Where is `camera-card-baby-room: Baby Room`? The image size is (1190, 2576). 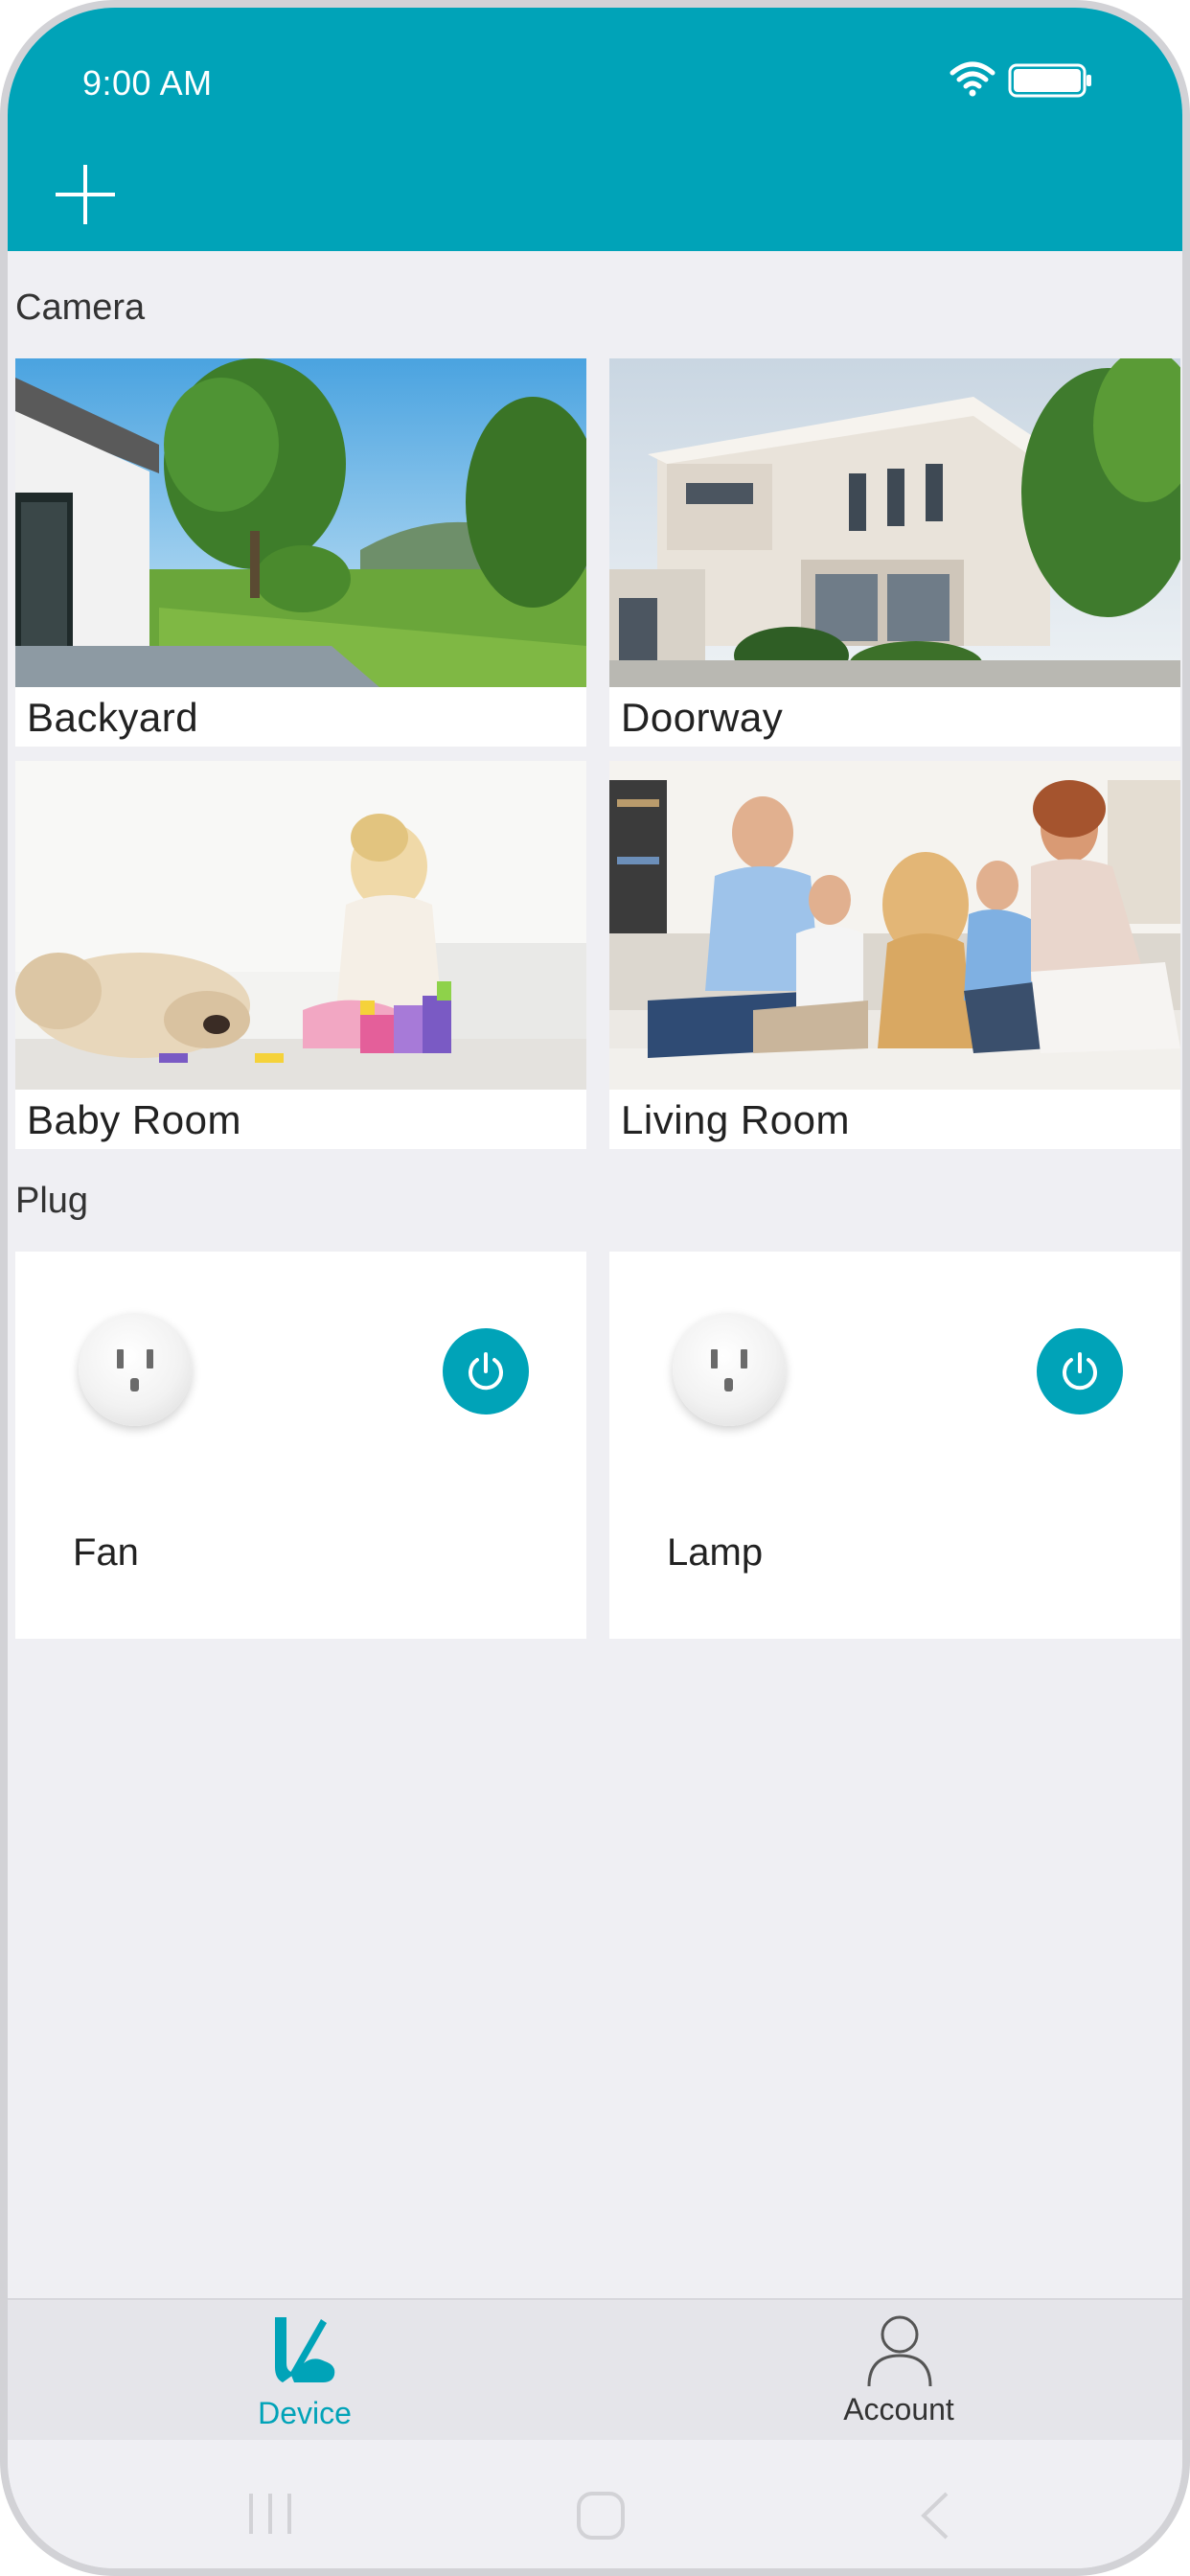
camera-card-baby-room: Baby Room is located at coordinates (301, 955).